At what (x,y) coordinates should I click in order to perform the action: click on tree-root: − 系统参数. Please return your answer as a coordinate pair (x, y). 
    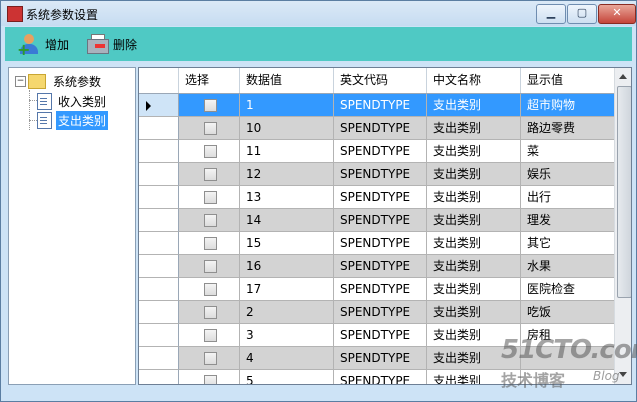
    Looking at the image, I should click on (59, 81).